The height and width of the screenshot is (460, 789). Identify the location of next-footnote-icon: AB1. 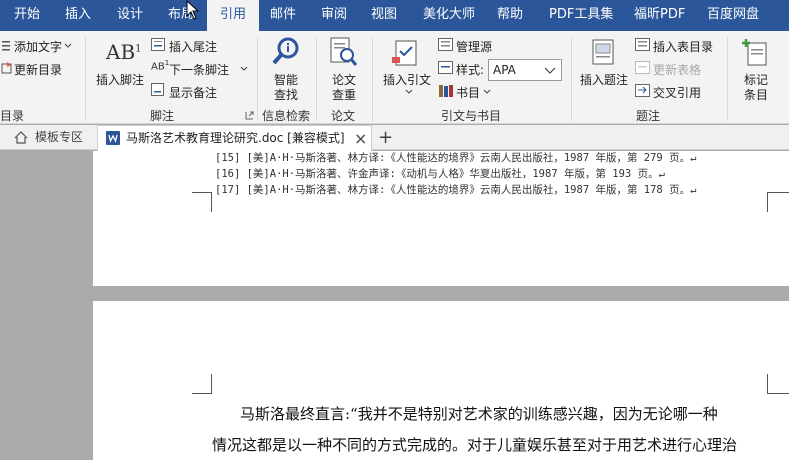
(160, 66).